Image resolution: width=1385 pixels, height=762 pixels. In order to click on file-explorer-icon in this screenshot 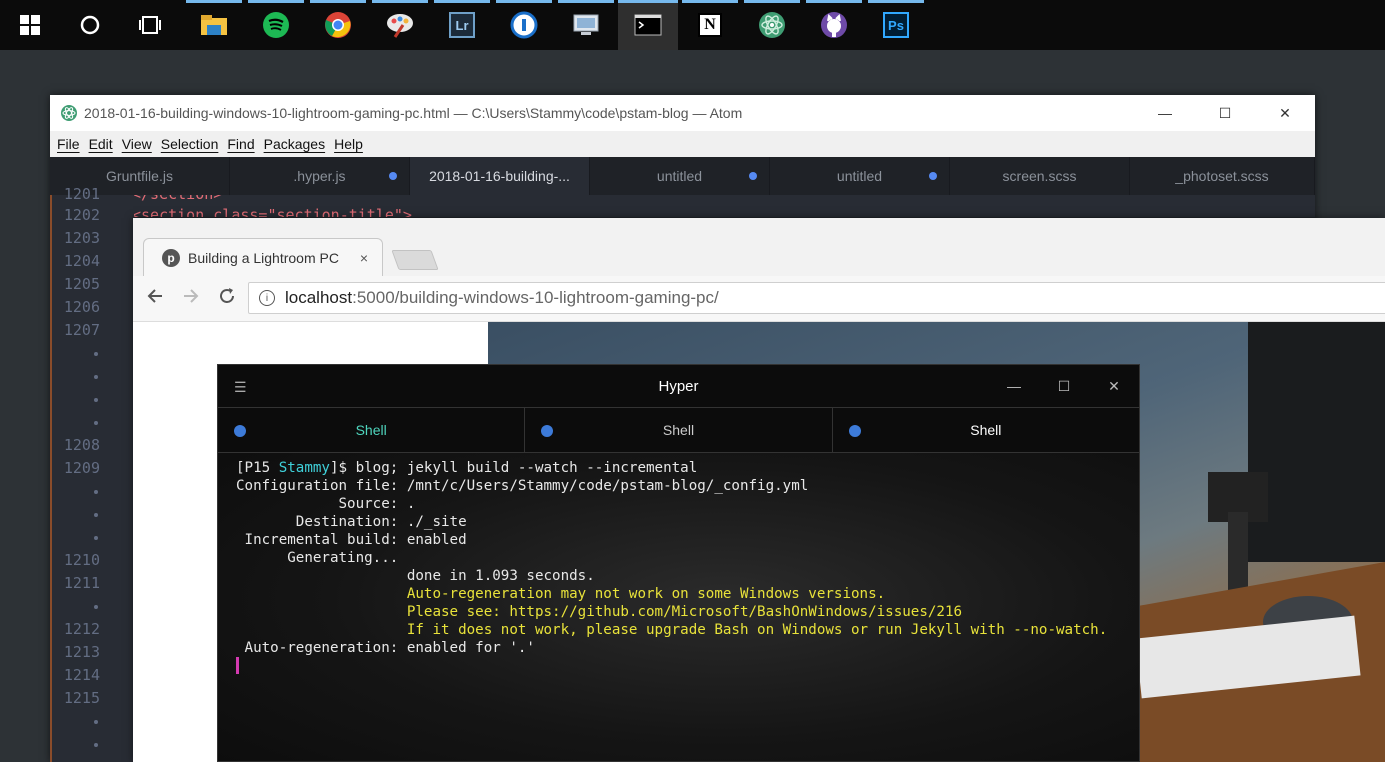, I will do `click(214, 25)`.